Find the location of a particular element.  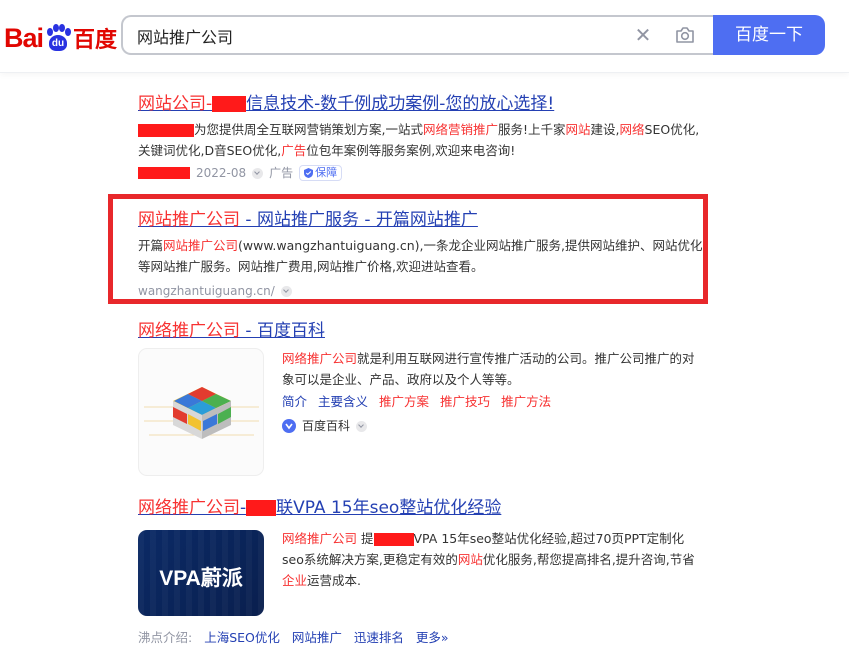

result-thumbnail is located at coordinates (201, 412).